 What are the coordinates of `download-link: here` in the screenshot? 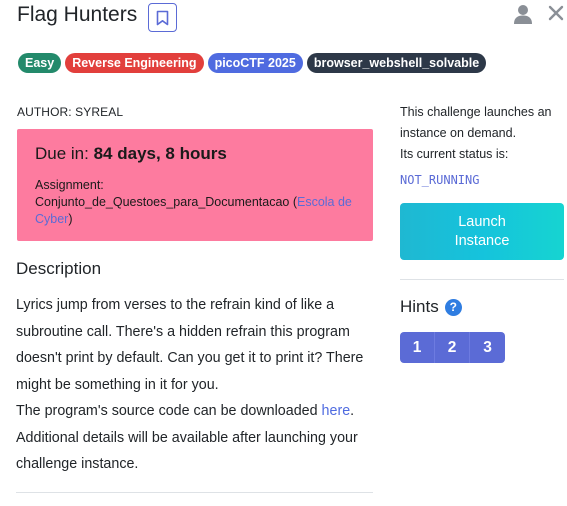 It's located at (336, 411).